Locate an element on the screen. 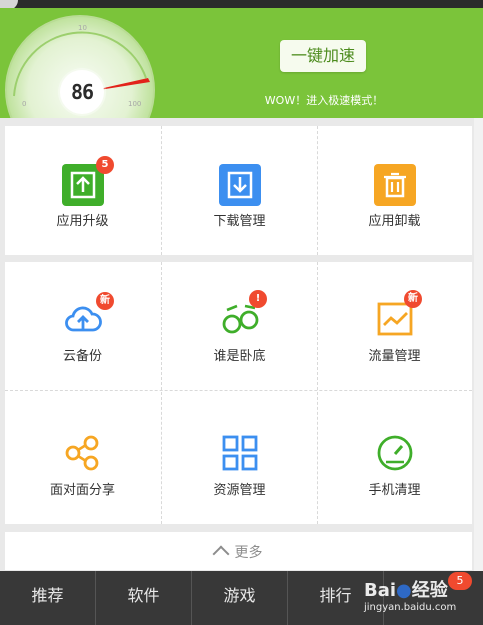 This screenshot has width=483, height=625. more-text: 更多 is located at coordinates (248, 553).